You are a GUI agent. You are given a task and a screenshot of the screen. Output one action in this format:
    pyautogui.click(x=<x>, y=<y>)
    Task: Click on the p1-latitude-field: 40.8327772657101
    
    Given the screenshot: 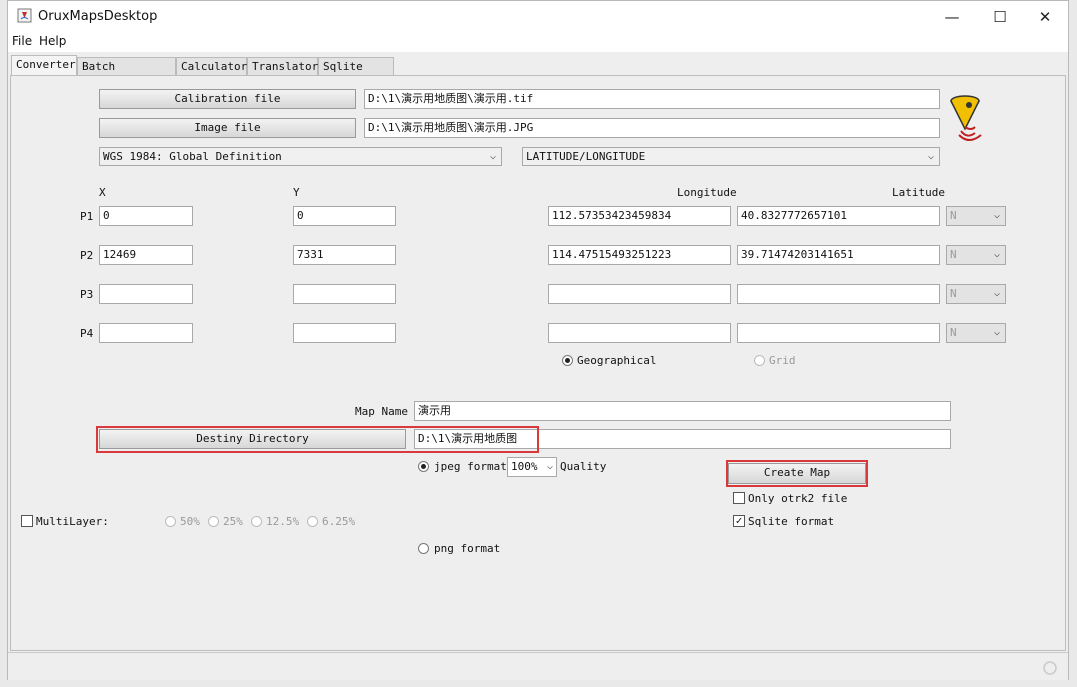 What is the action you would take?
    pyautogui.click(x=838, y=216)
    